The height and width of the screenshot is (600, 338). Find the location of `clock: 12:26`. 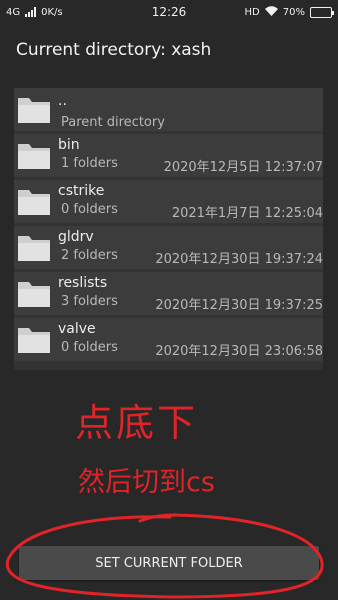

clock: 12:26 is located at coordinates (169, 12).